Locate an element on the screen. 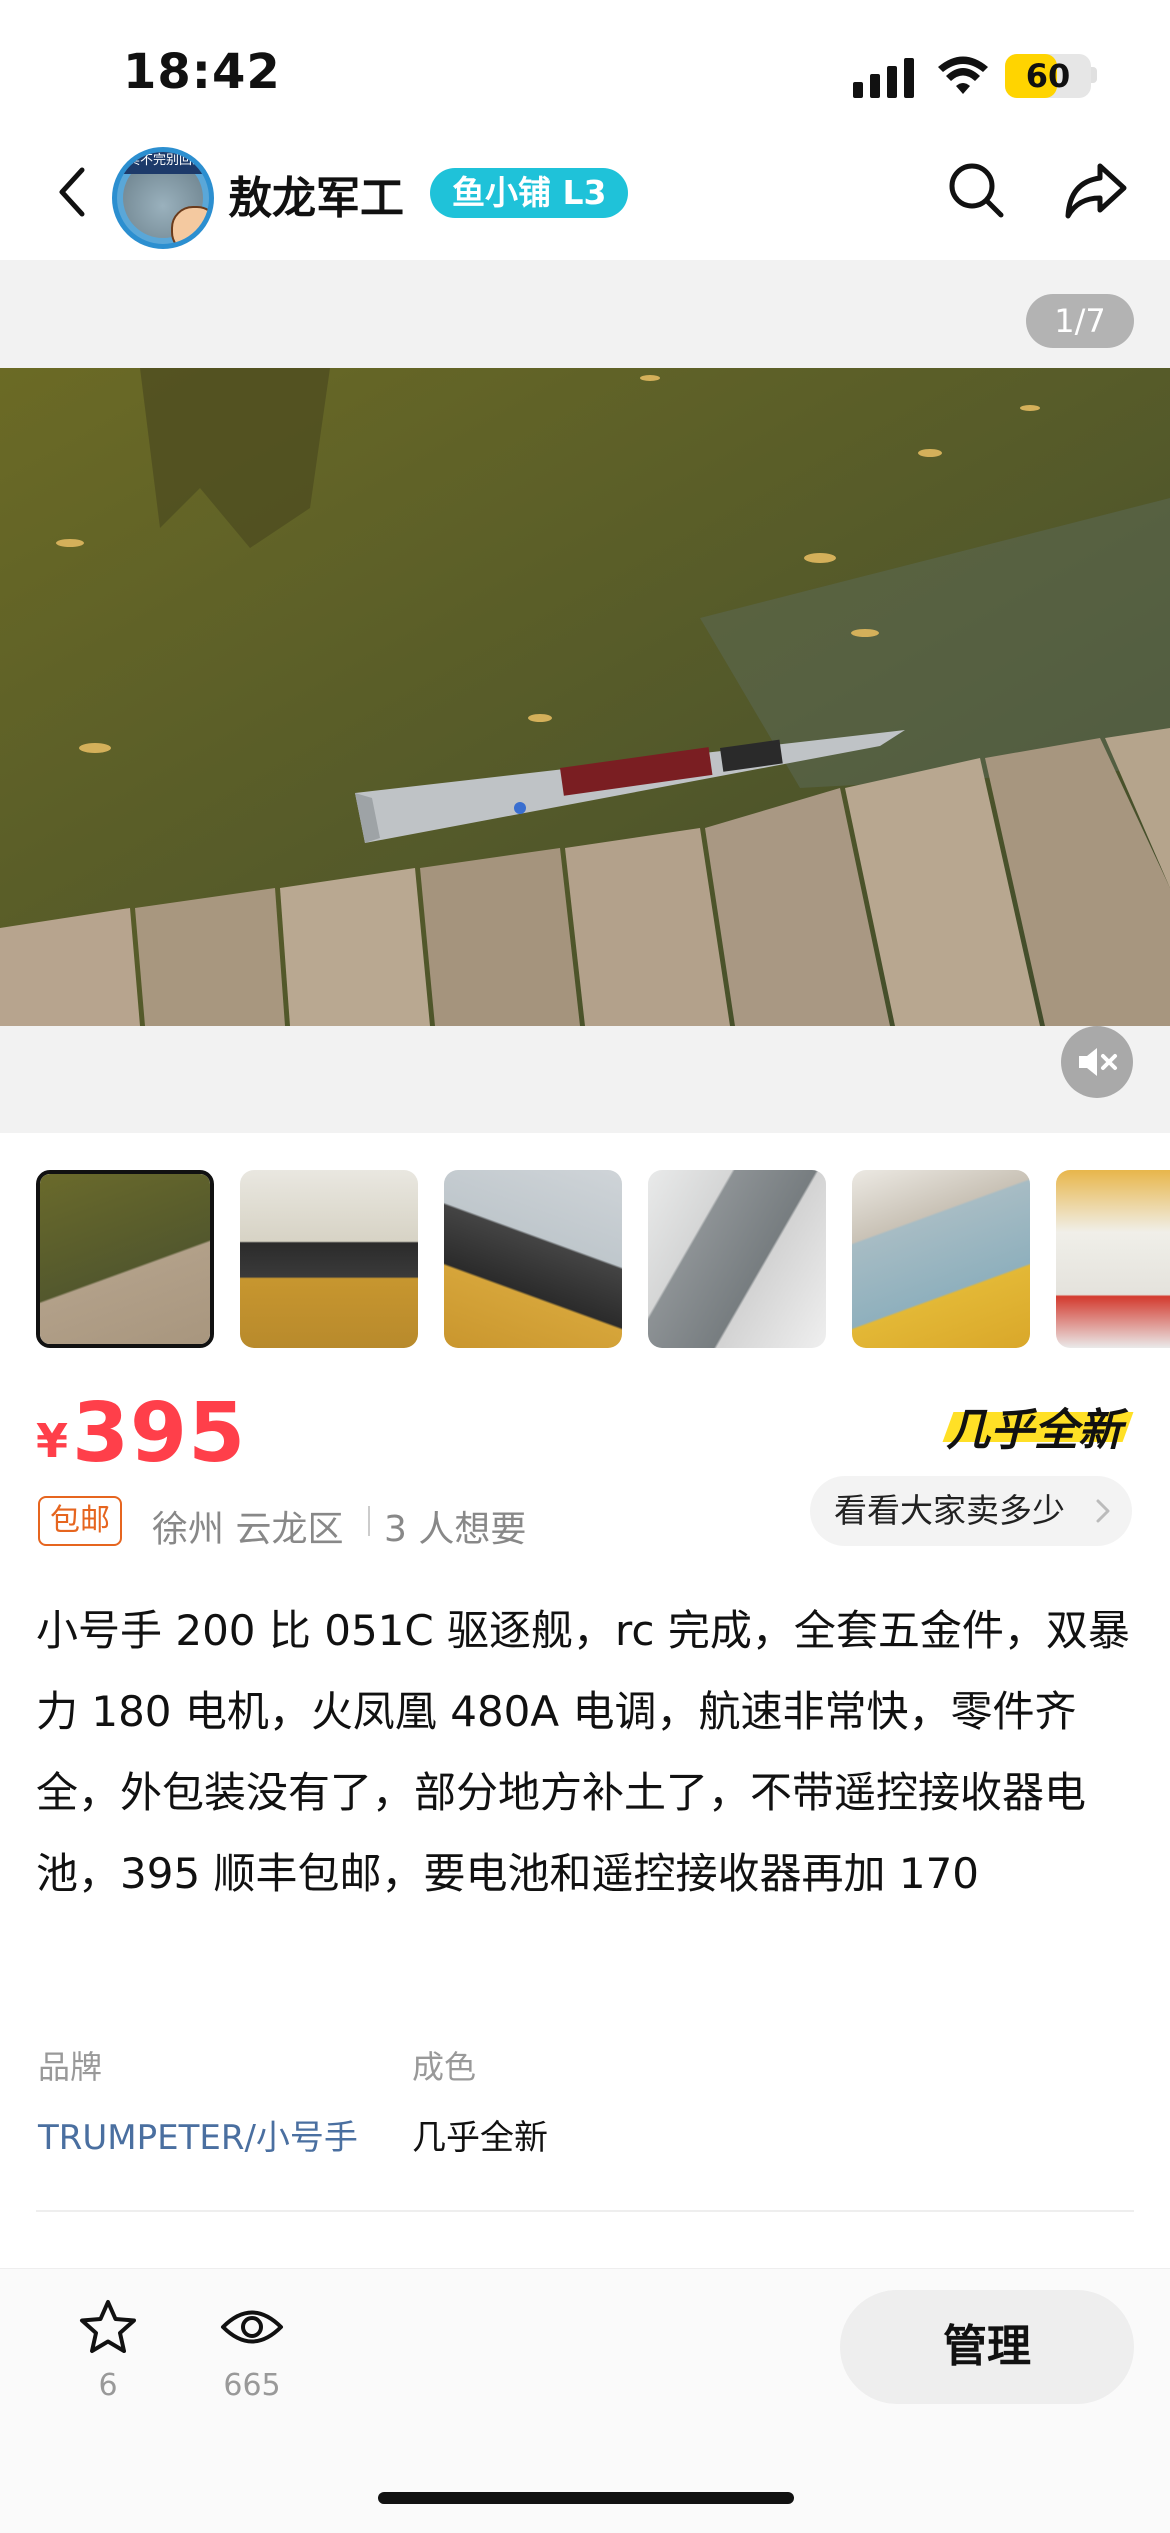  search-icon is located at coordinates (976, 190).